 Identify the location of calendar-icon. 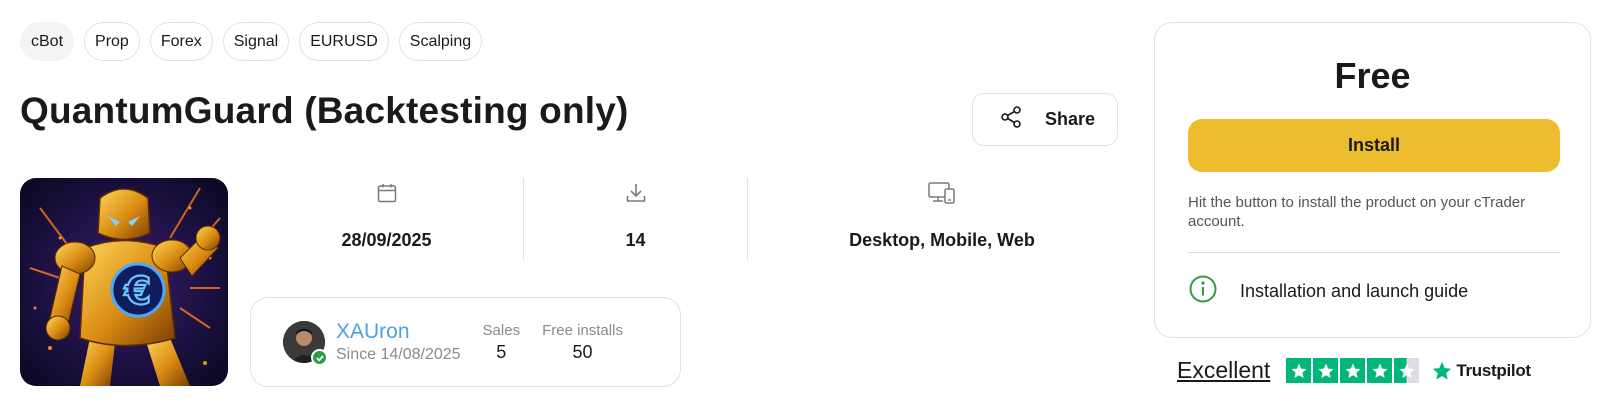
(387, 193).